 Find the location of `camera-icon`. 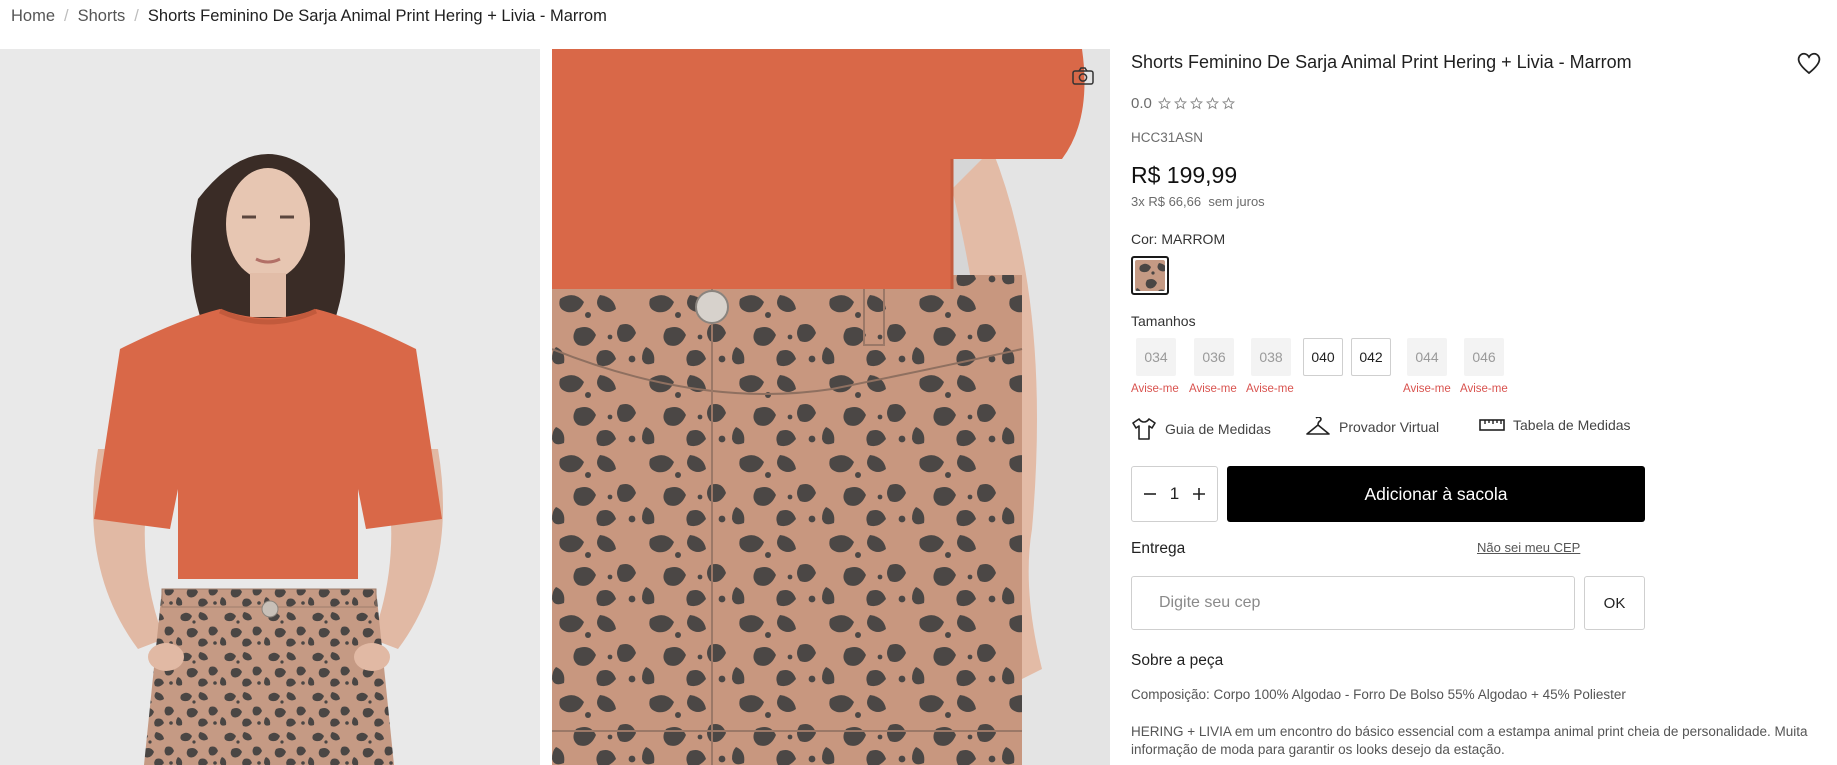

camera-icon is located at coordinates (1083, 76).